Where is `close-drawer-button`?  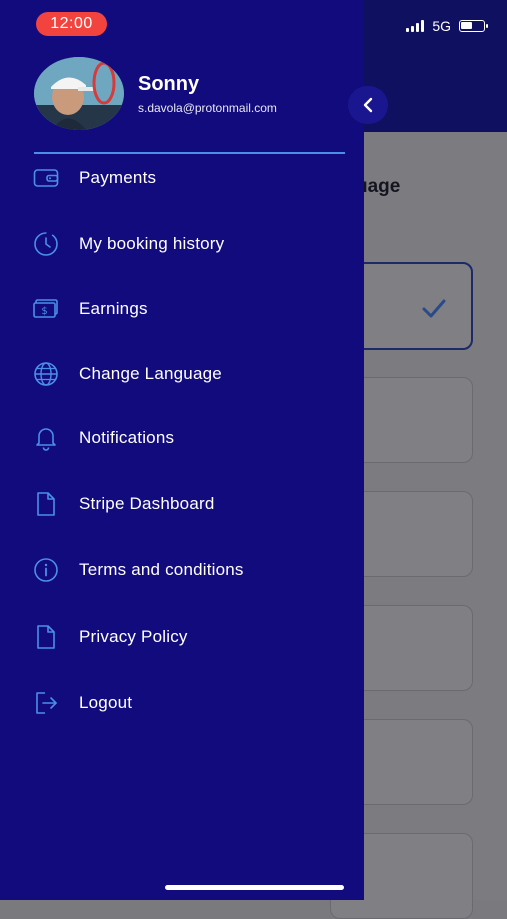
close-drawer-button is located at coordinates (368, 105).